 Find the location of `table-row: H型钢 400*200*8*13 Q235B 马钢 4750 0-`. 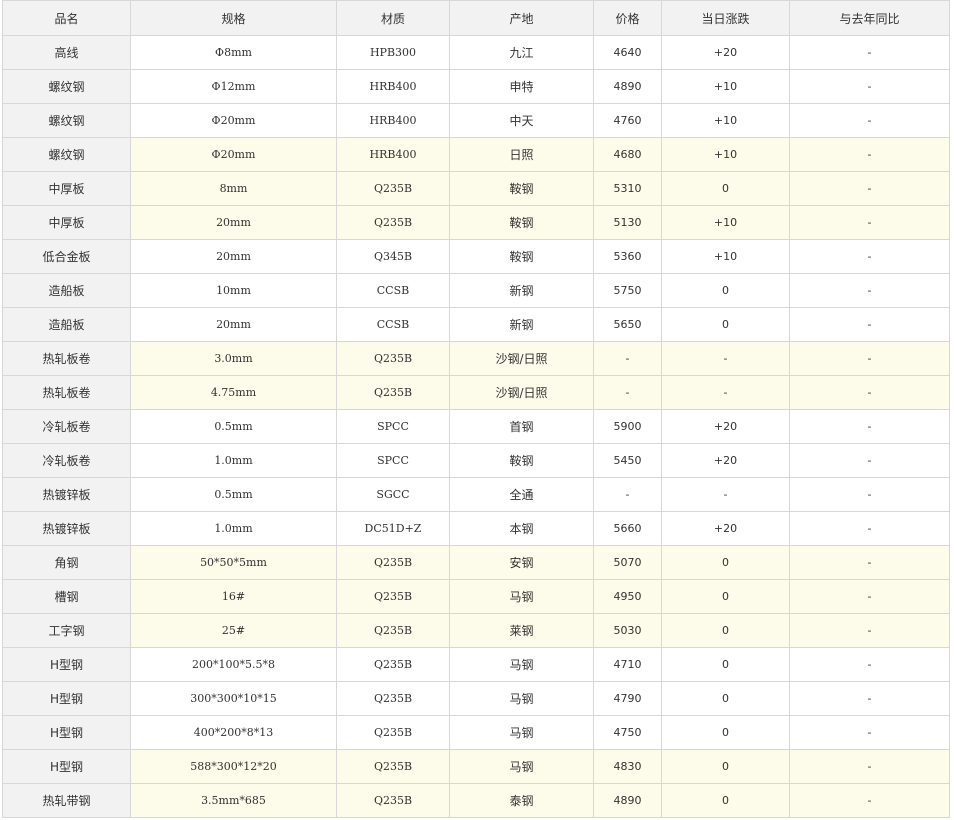

table-row: H型钢 400*200*8*13 Q235B 马钢 4750 0- is located at coordinates (476, 732).